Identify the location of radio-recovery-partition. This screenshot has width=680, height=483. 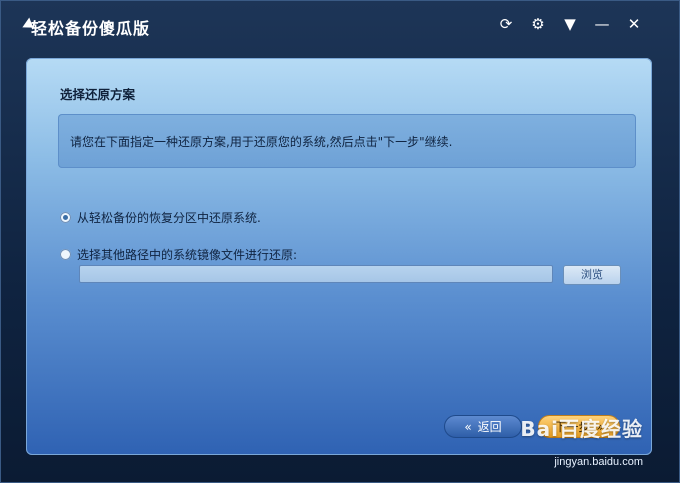
(65, 217).